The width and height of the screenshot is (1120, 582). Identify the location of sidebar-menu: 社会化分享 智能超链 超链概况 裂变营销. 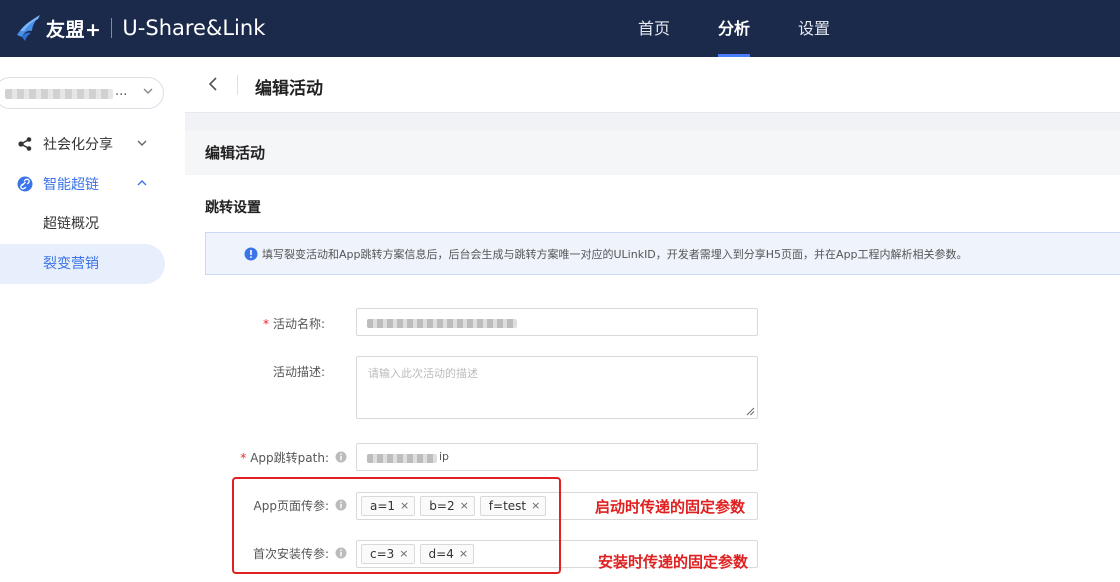
(92, 204).